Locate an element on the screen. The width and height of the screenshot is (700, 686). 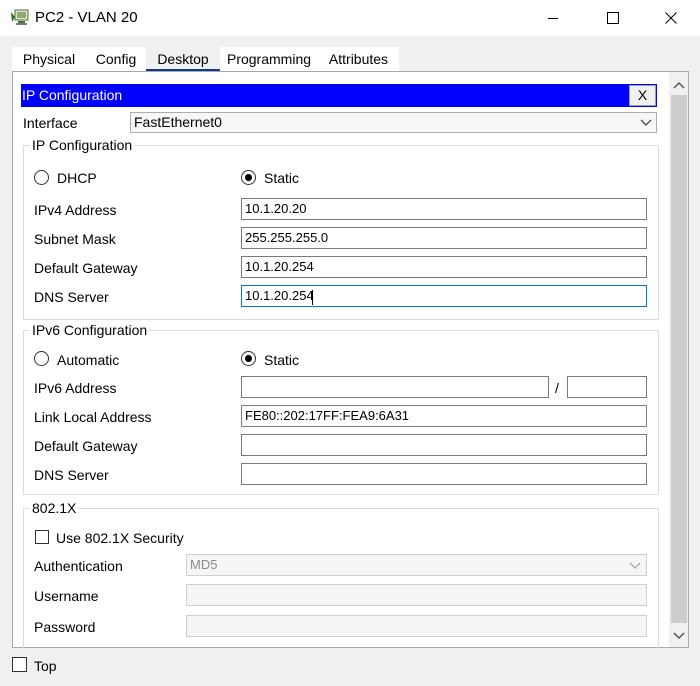
ipv6-static-radio is located at coordinates (248, 358).